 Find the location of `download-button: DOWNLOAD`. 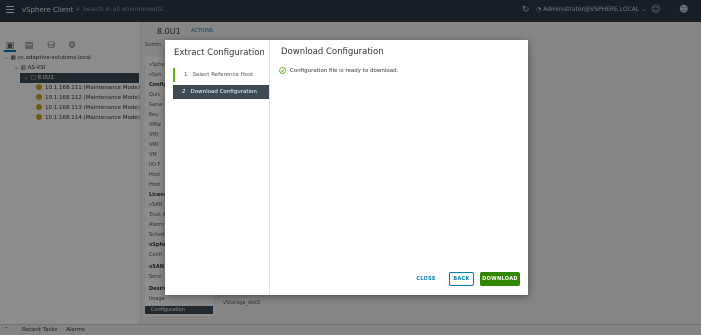

download-button: DOWNLOAD is located at coordinates (500, 279).